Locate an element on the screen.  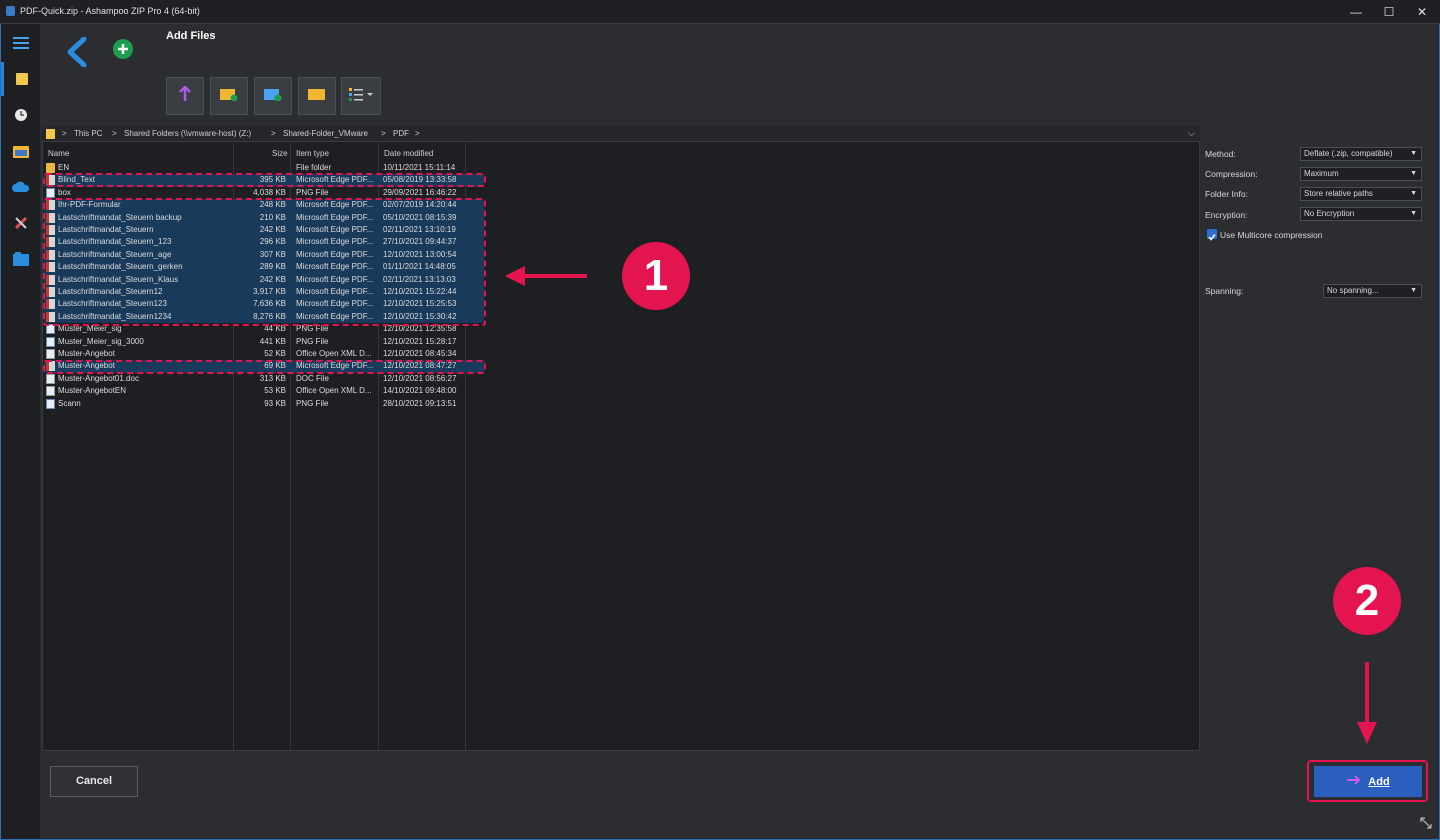
view-options-button is located at coordinates (361, 96).